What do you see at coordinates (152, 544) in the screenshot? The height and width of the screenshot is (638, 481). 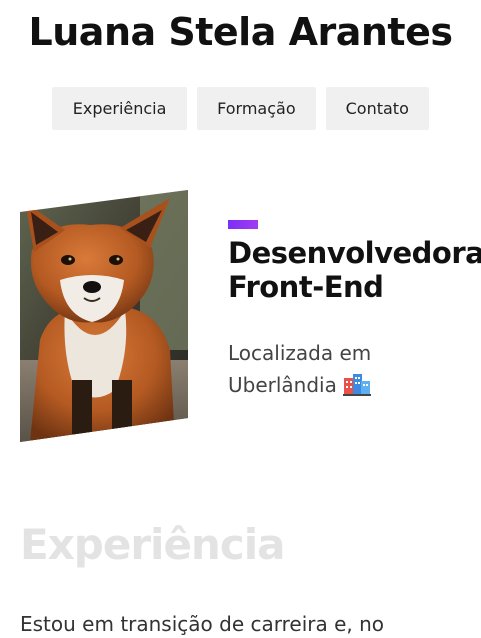 I see `experience-section-title: Experiência` at bounding box center [152, 544].